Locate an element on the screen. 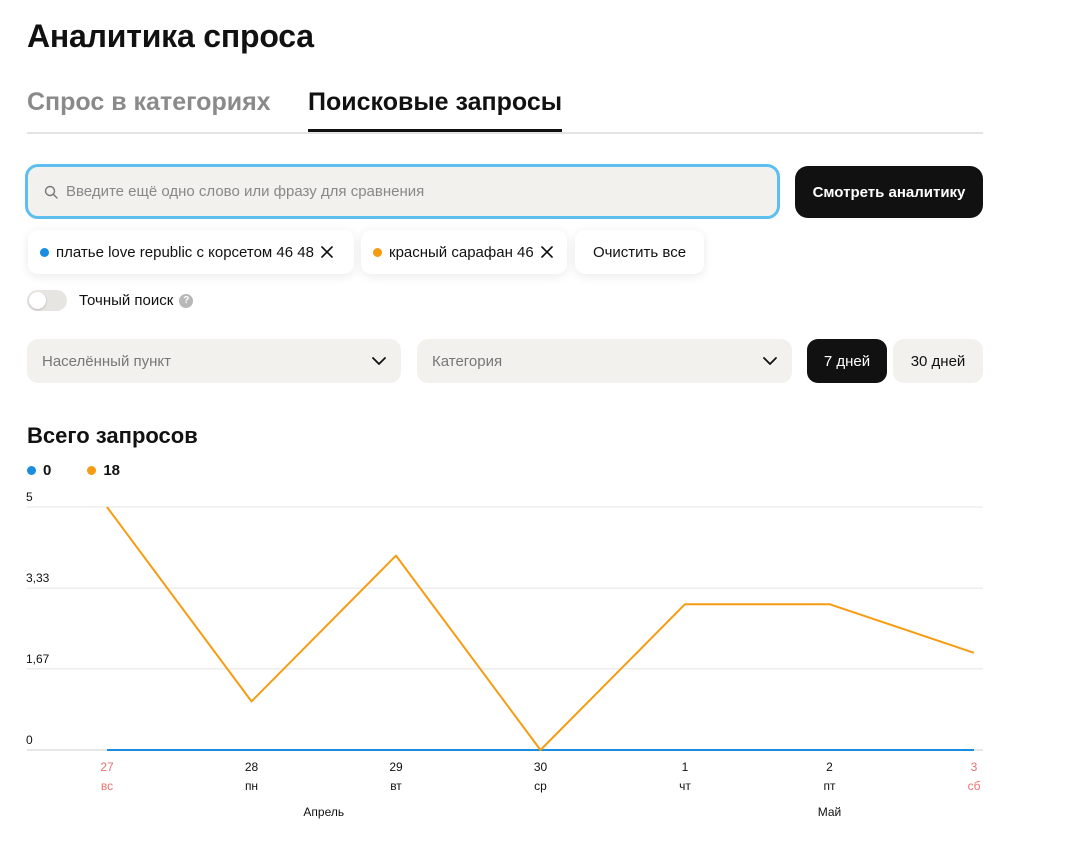 The height and width of the screenshot is (852, 1082). exact-search-label: Точный поиск is located at coordinates (126, 300).